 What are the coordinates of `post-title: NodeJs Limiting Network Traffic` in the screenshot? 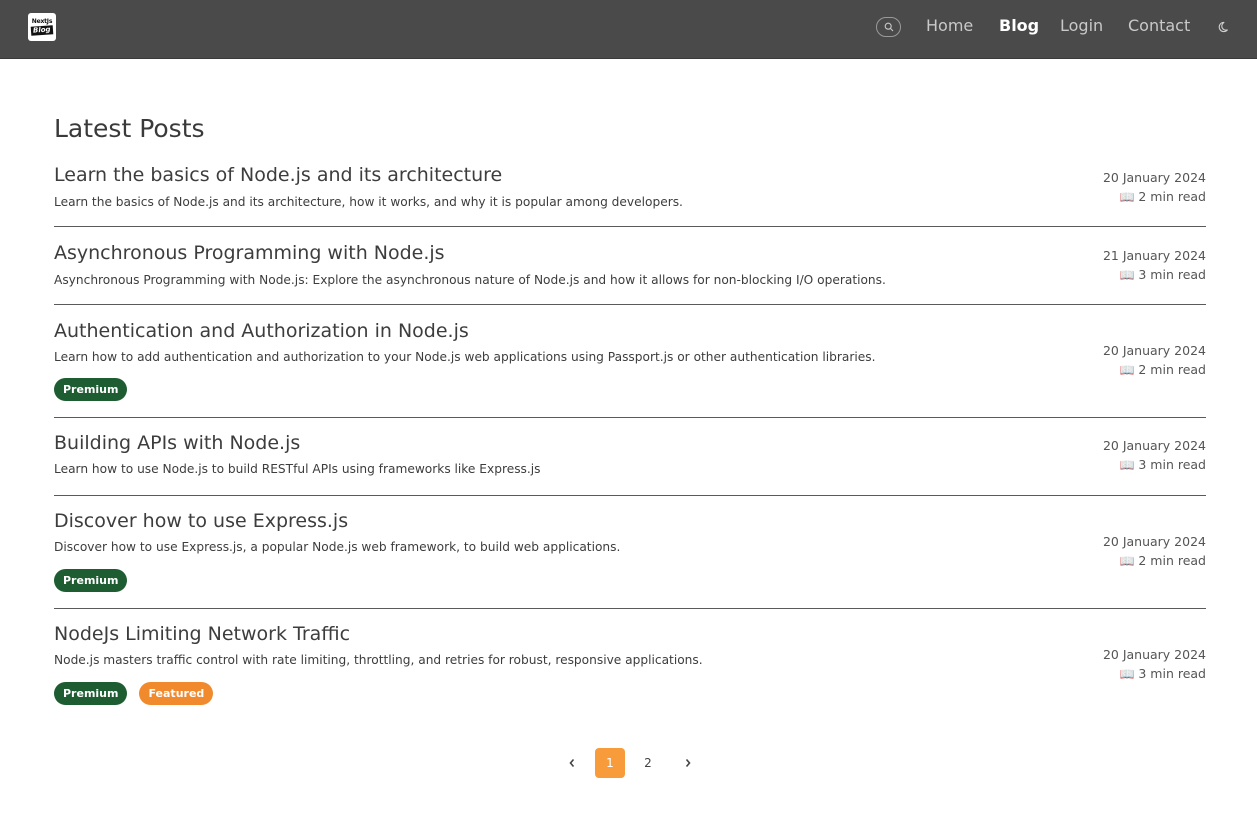 It's located at (202, 634).